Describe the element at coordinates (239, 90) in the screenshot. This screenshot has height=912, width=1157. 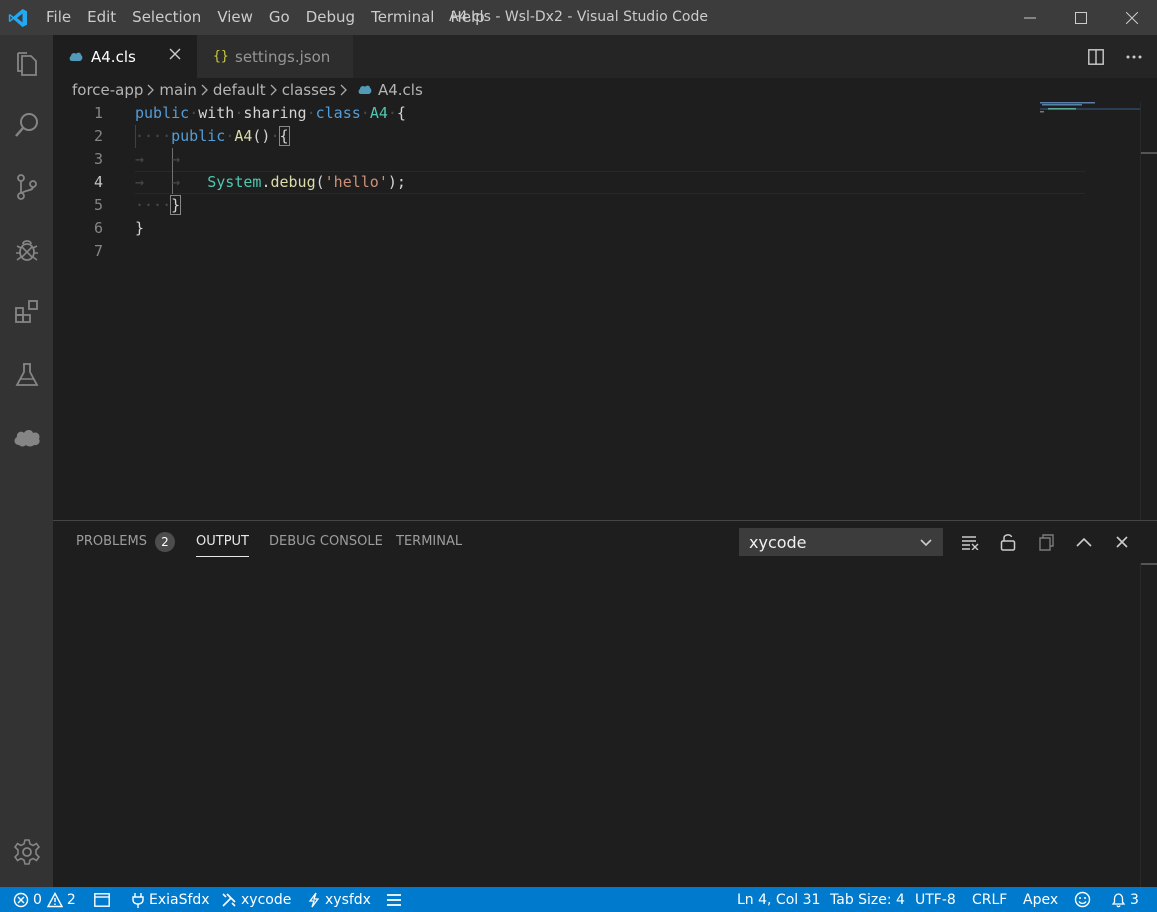
I see `breadcrumb-item: default` at that location.